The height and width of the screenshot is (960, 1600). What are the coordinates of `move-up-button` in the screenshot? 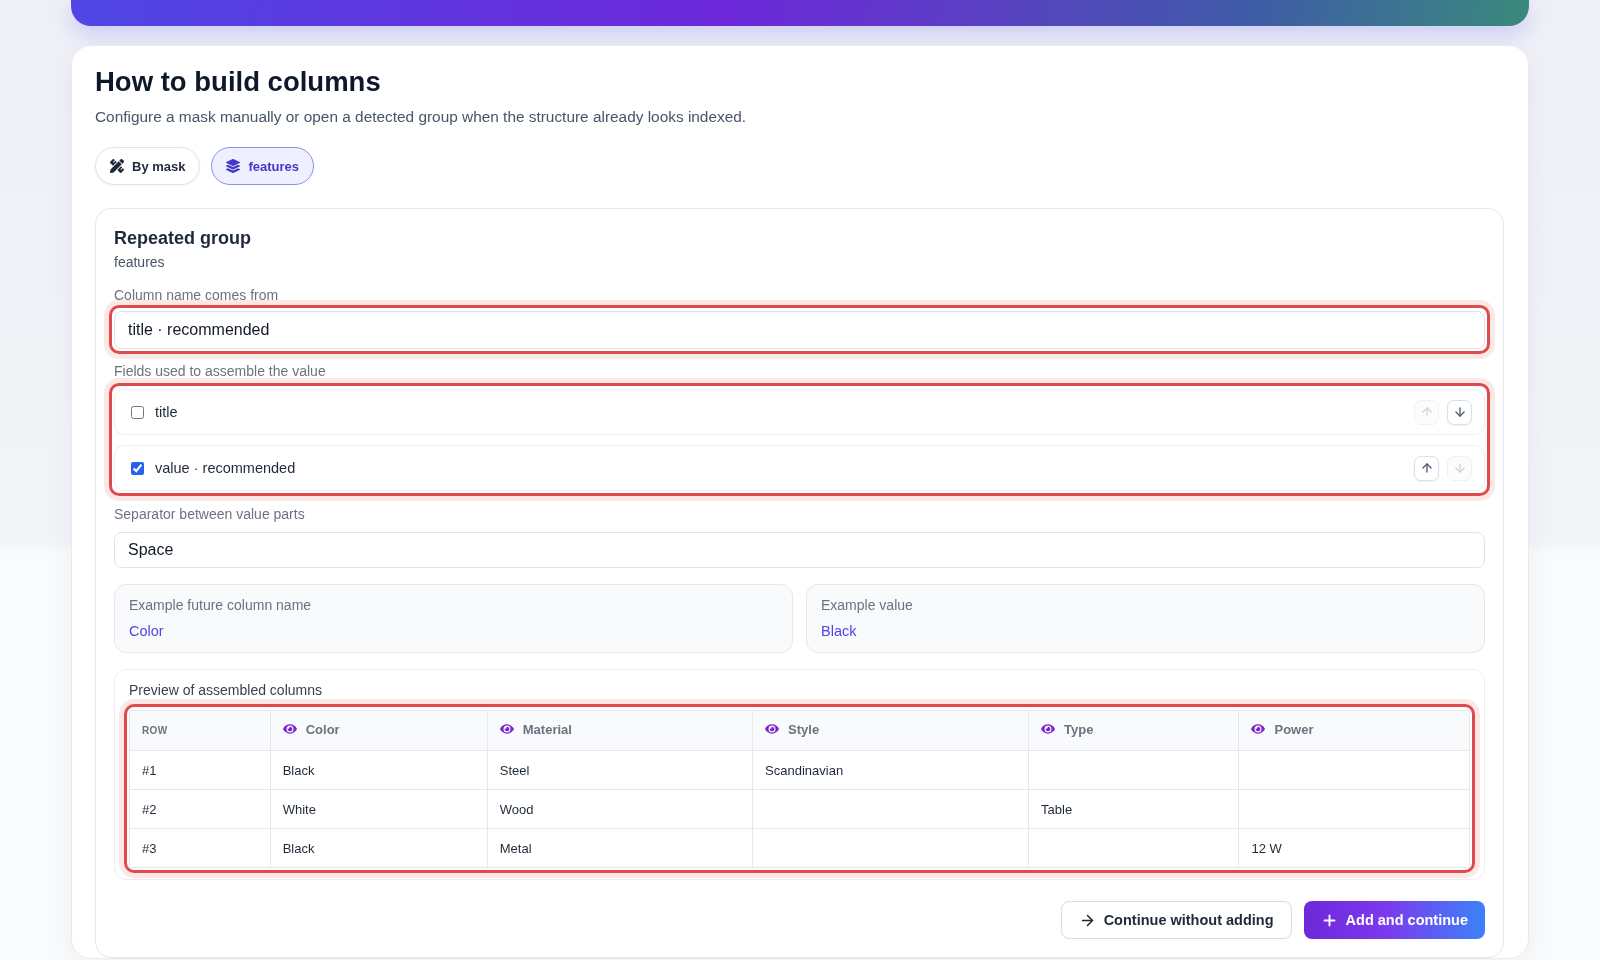 It's located at (1426, 468).